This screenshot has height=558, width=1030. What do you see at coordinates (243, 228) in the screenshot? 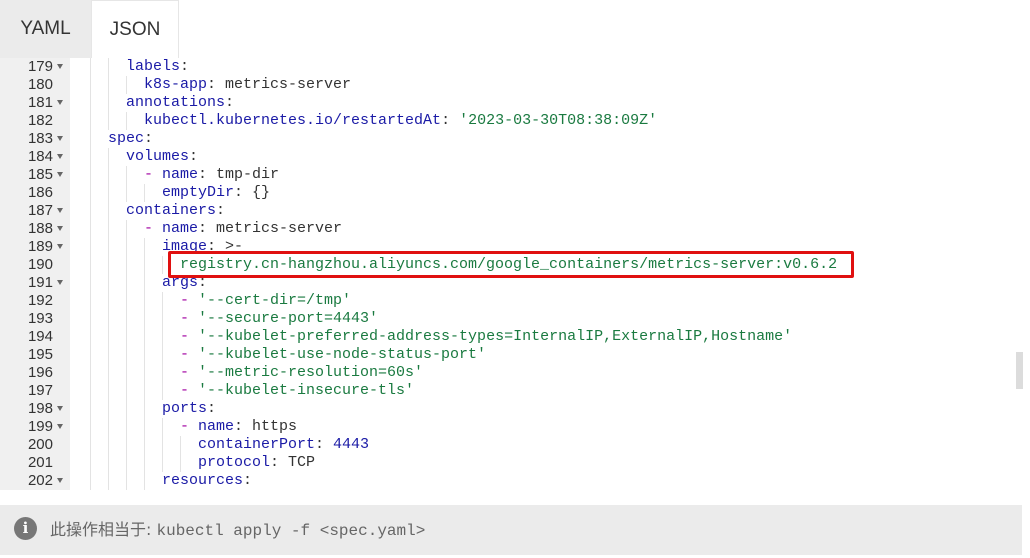
I see `code-text: - name: metrics-server` at bounding box center [243, 228].